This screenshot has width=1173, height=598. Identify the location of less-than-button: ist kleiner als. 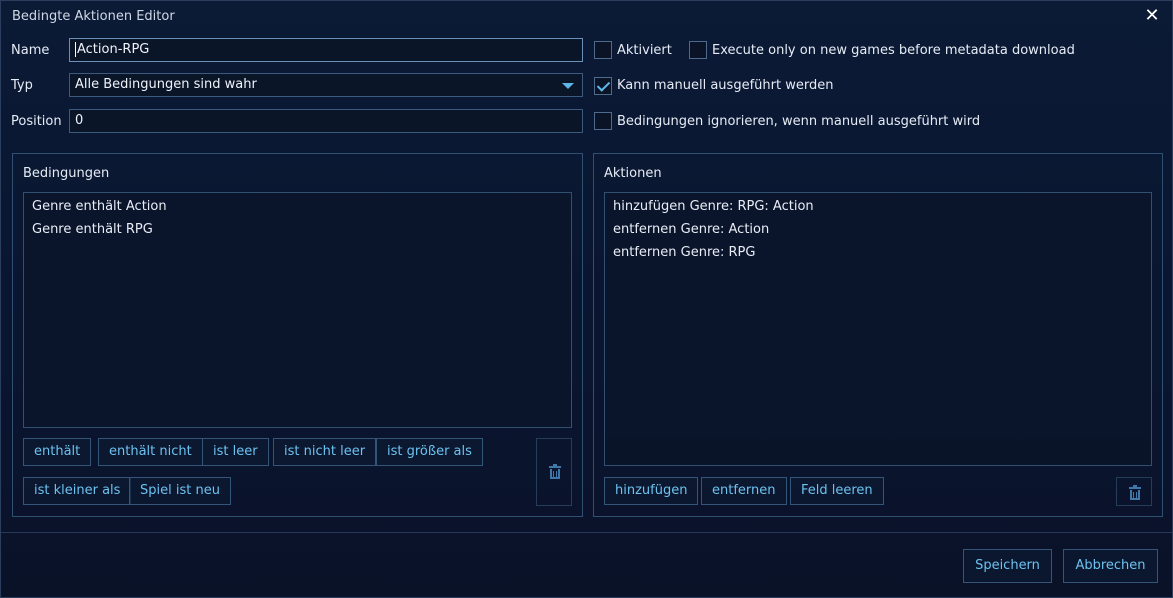
(77, 491).